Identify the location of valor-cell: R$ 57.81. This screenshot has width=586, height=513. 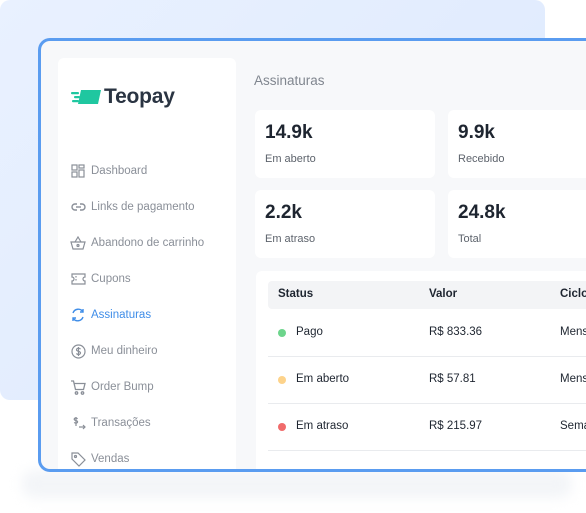
(452, 379).